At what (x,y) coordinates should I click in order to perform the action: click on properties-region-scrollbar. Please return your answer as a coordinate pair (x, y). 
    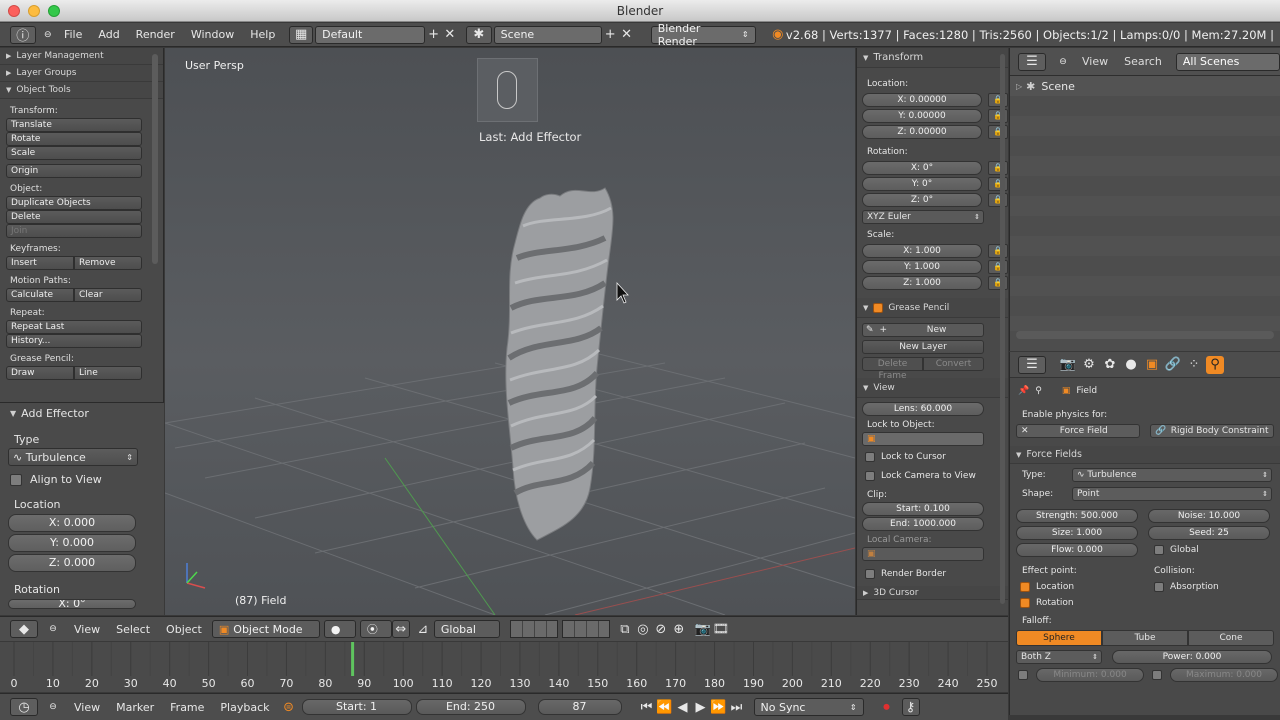
    Looking at the image, I should click on (1002, 329).